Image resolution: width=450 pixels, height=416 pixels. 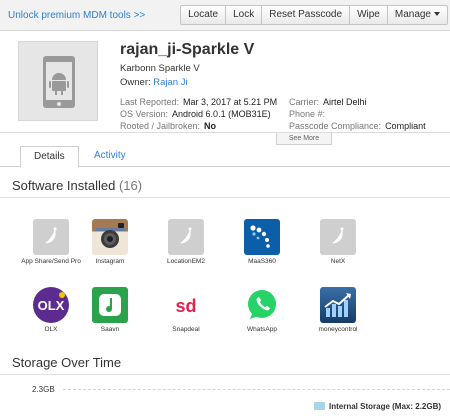 I want to click on snapdeal-icon: sd, so click(x=186, y=305).